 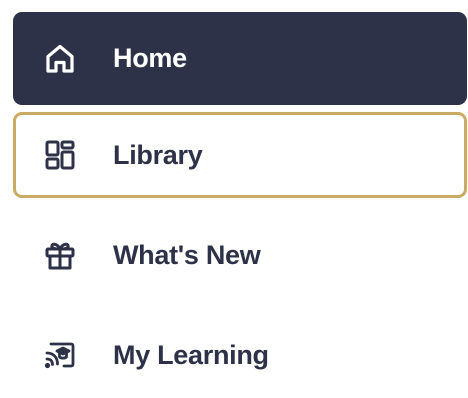 I want to click on gift-icon, so click(x=60, y=255).